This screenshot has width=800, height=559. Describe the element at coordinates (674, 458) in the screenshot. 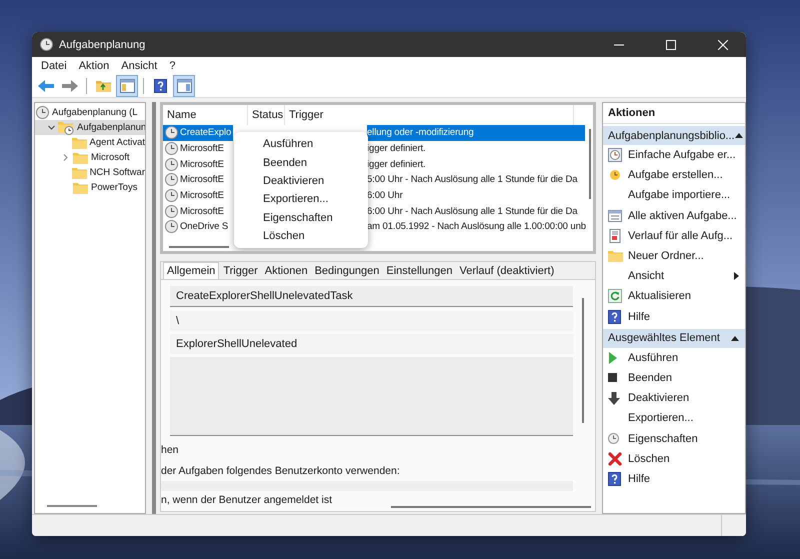

I see `action-item: Löschen` at that location.